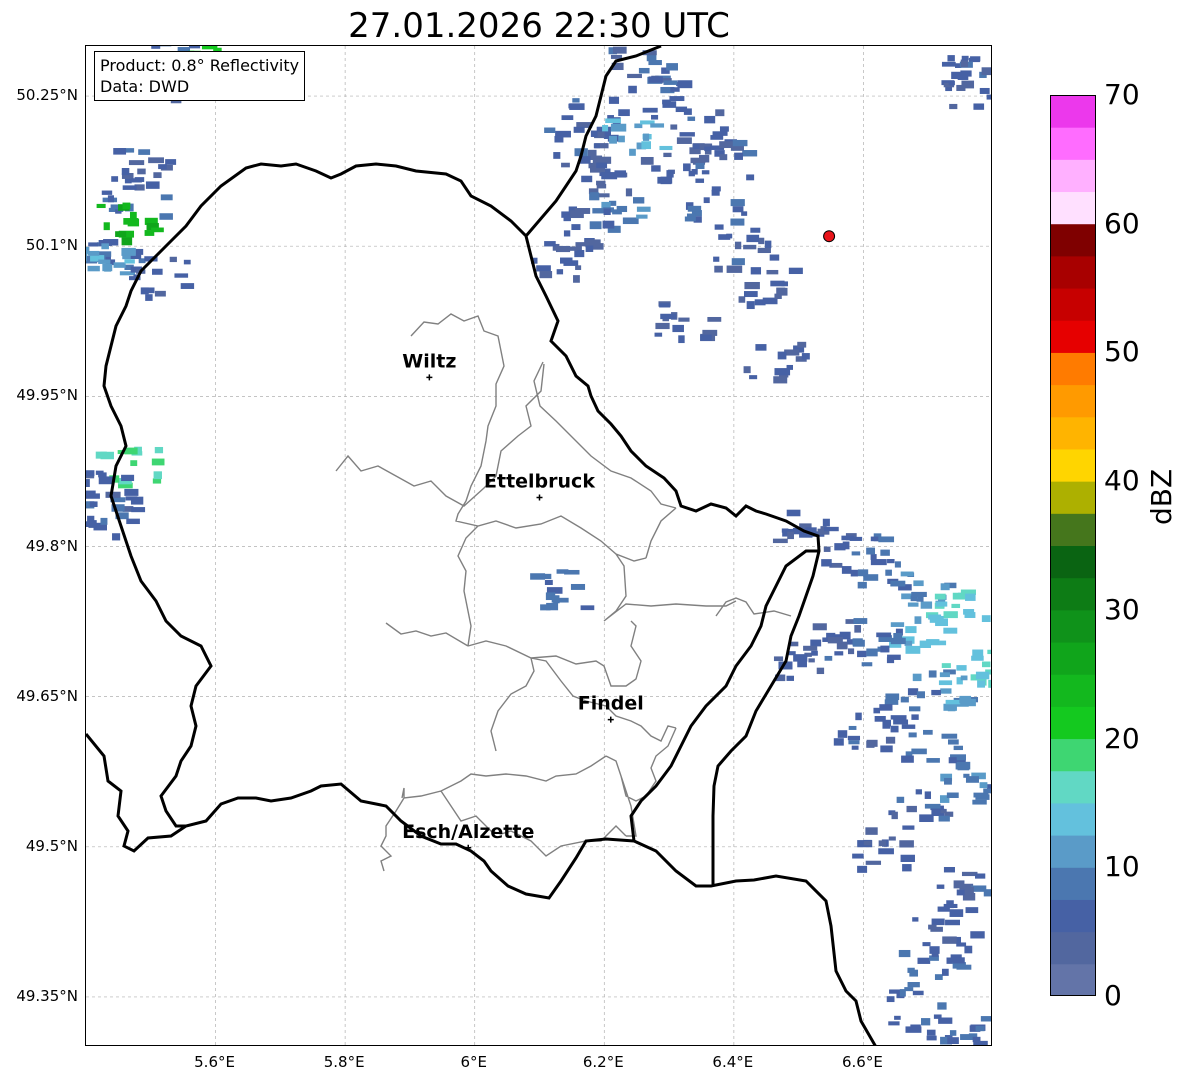  I want to click on radar-site-layer, so click(829, 236).